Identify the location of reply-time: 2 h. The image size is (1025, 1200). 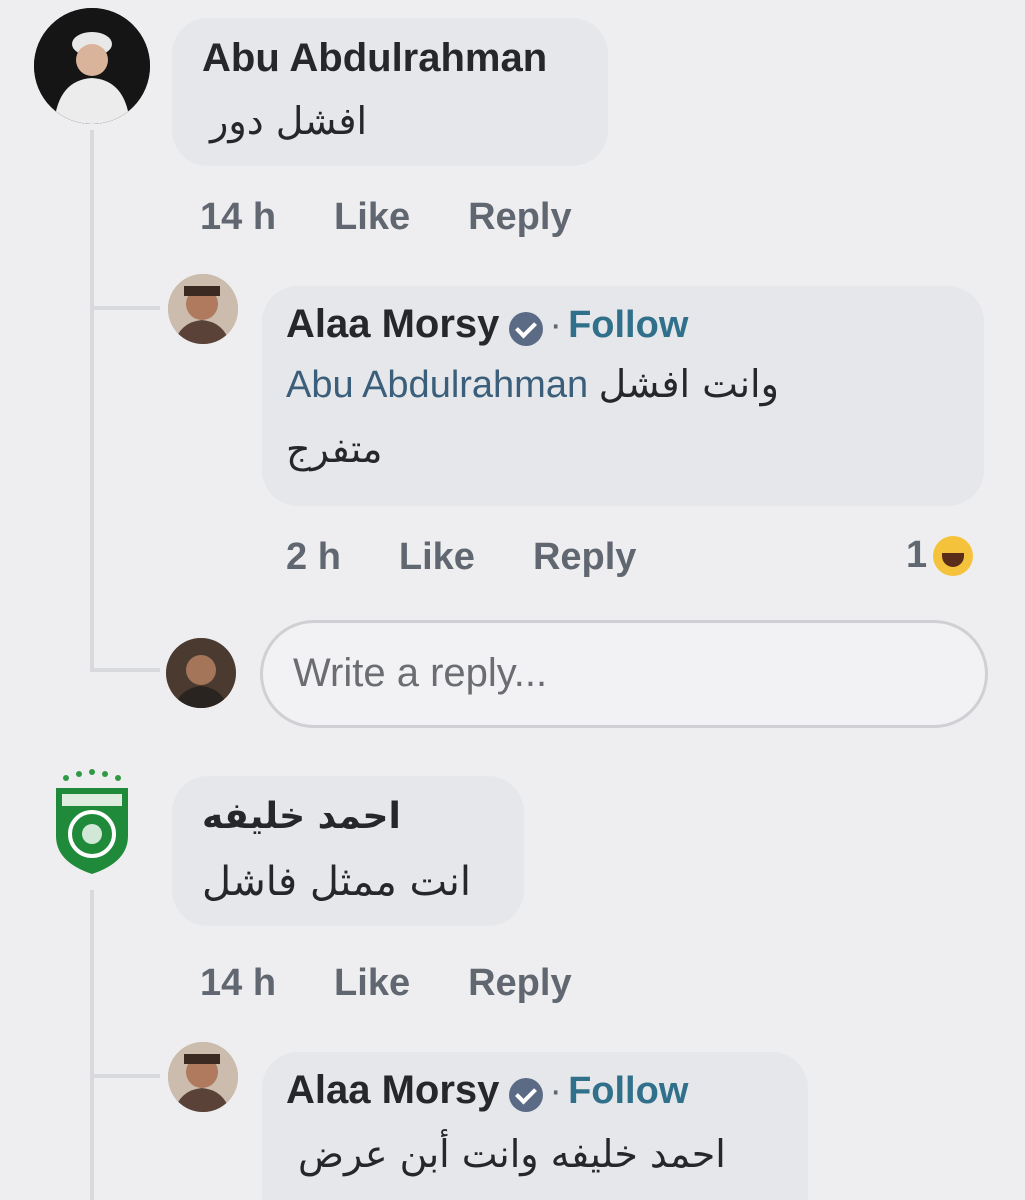
(313, 557).